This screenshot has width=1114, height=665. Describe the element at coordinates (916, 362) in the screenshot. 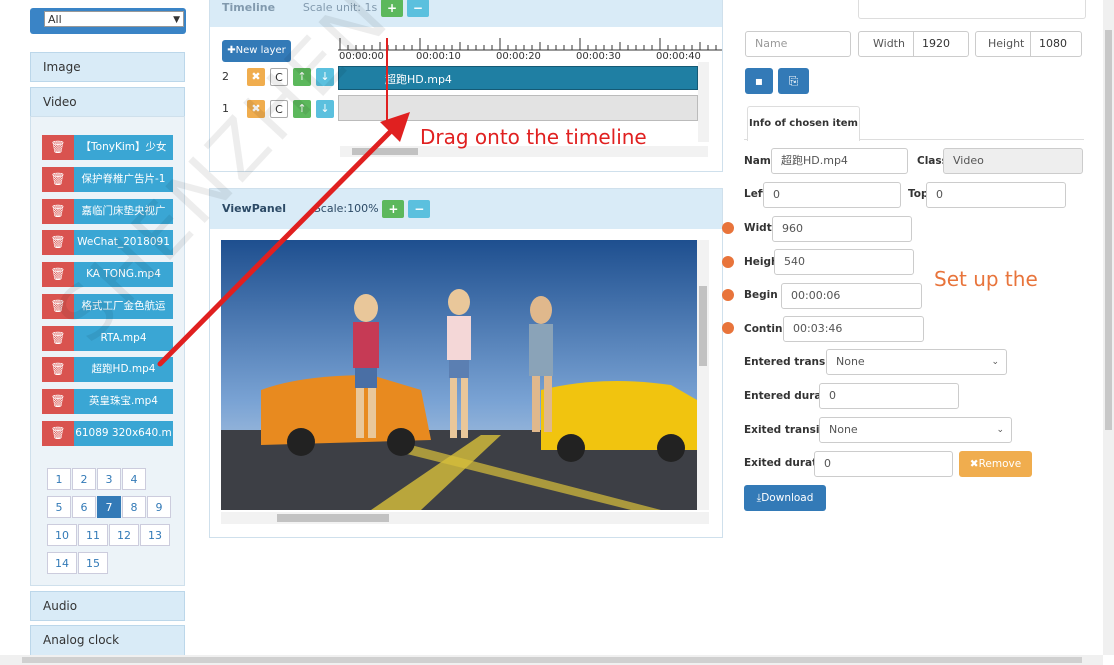

I see `entered-transition-select: None ⌄` at that location.